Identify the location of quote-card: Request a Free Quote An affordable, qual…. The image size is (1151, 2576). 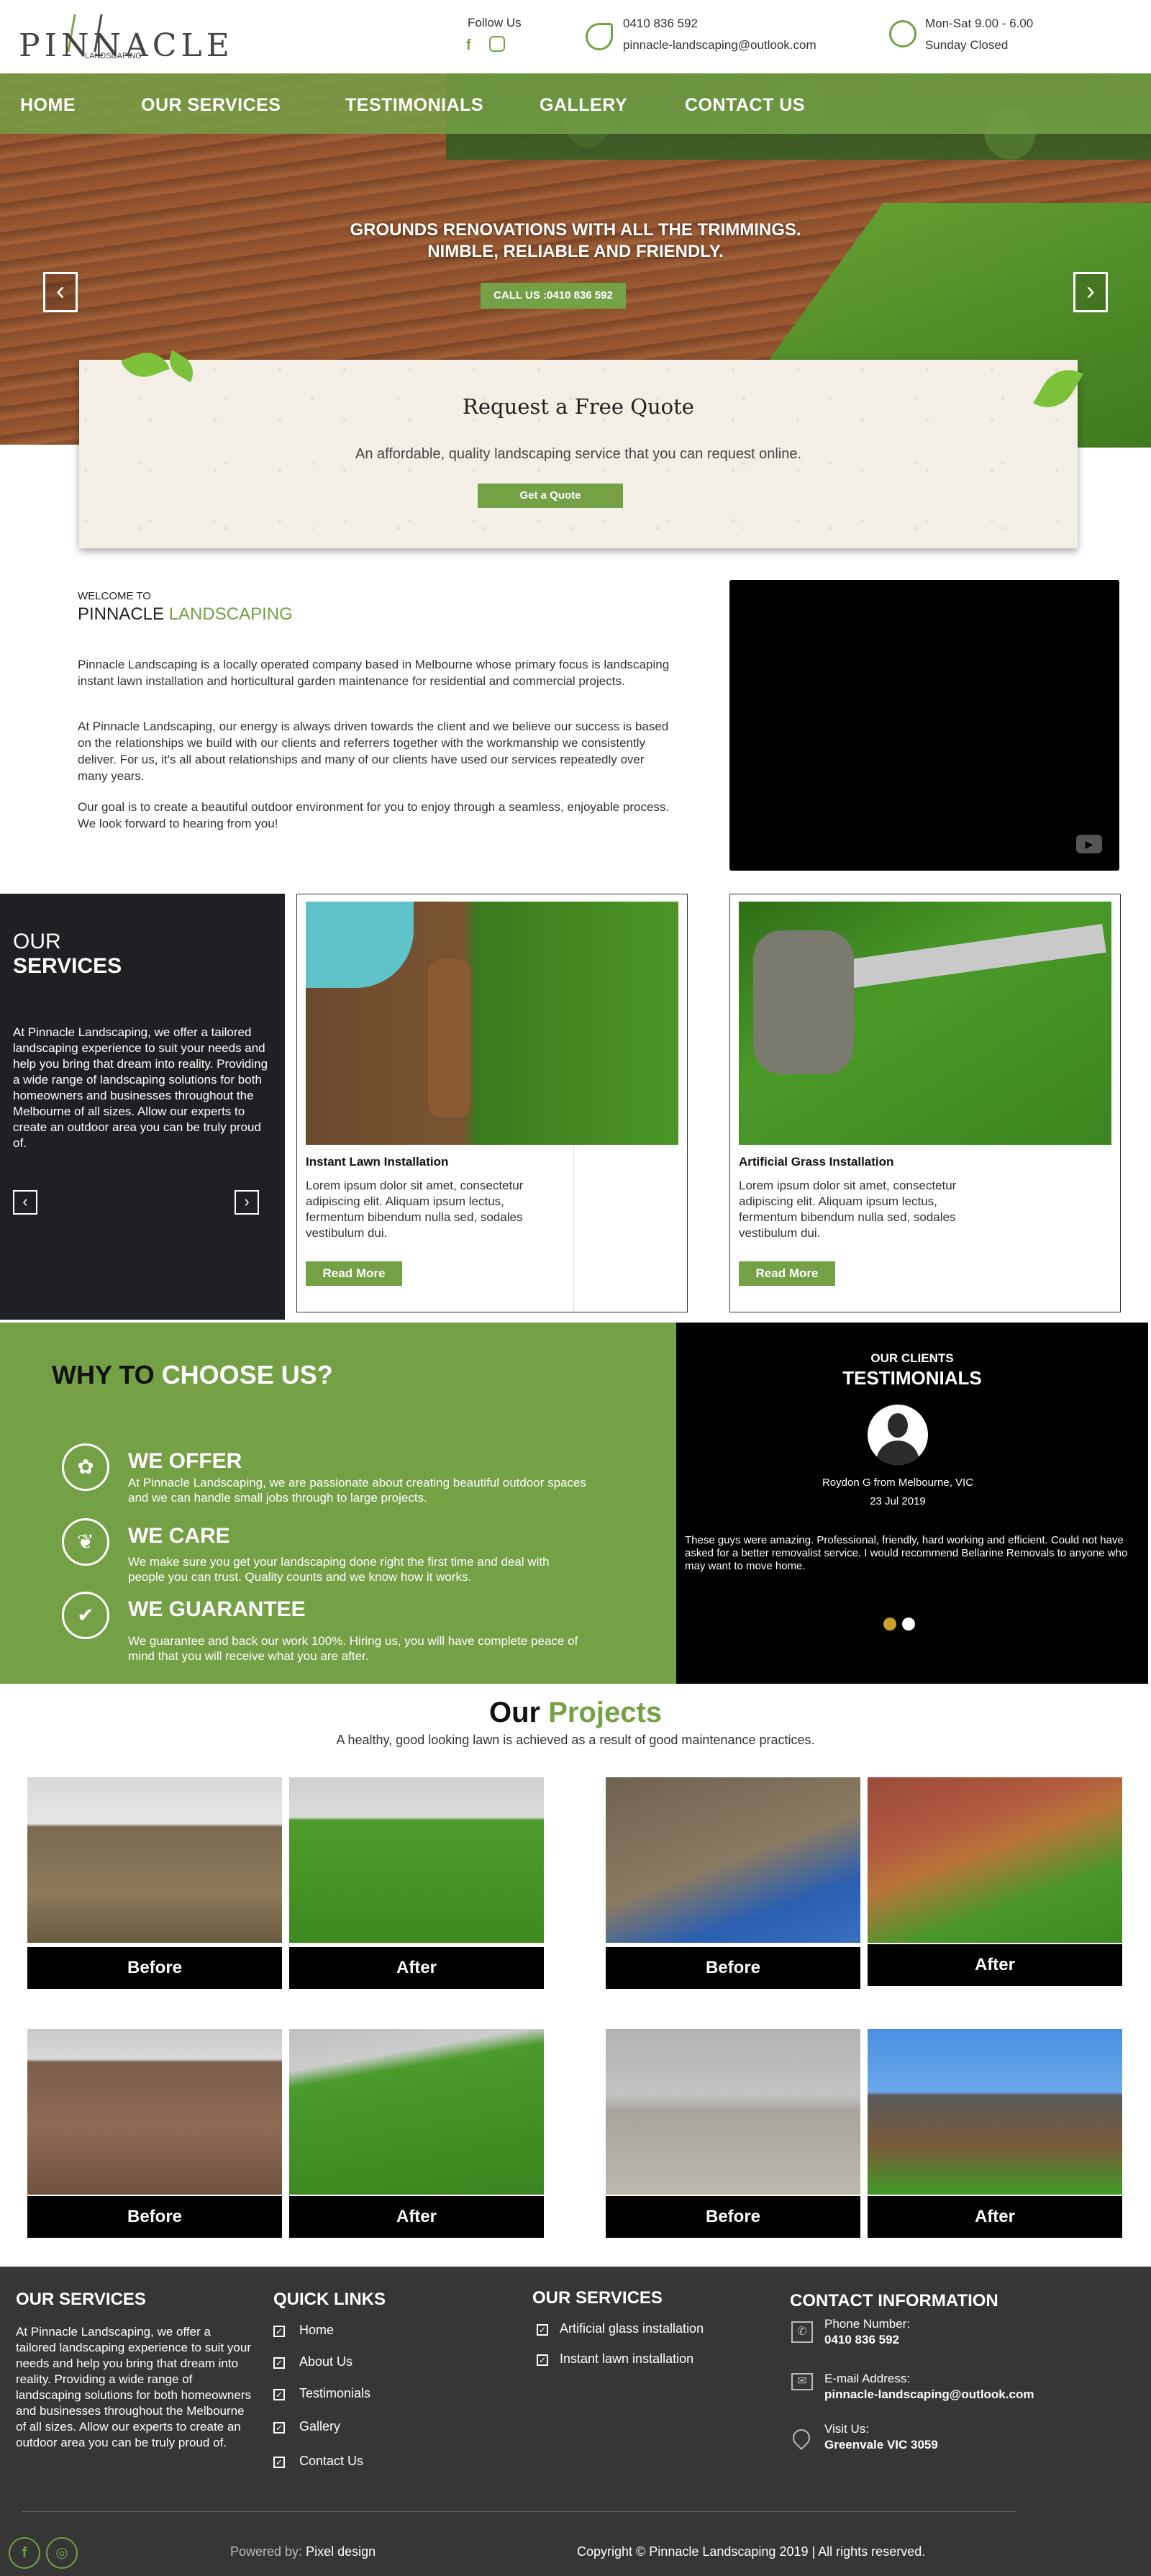
(581, 447).